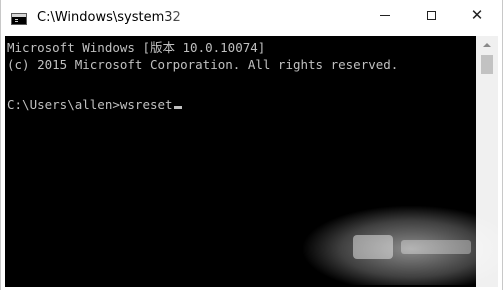 Image resolution: width=503 pixels, height=290 pixels. I want to click on text-cursor, so click(177, 107).